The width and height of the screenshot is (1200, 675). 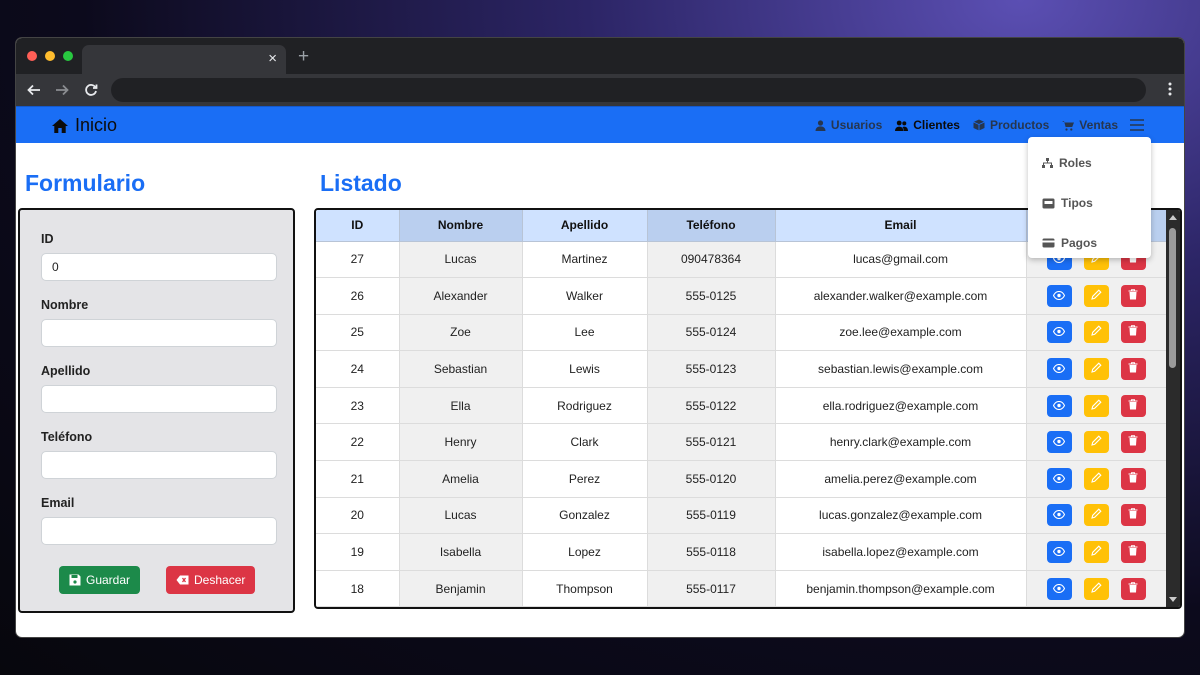 What do you see at coordinates (585, 260) in the screenshot?
I see `cell-apellido: Martinez` at bounding box center [585, 260].